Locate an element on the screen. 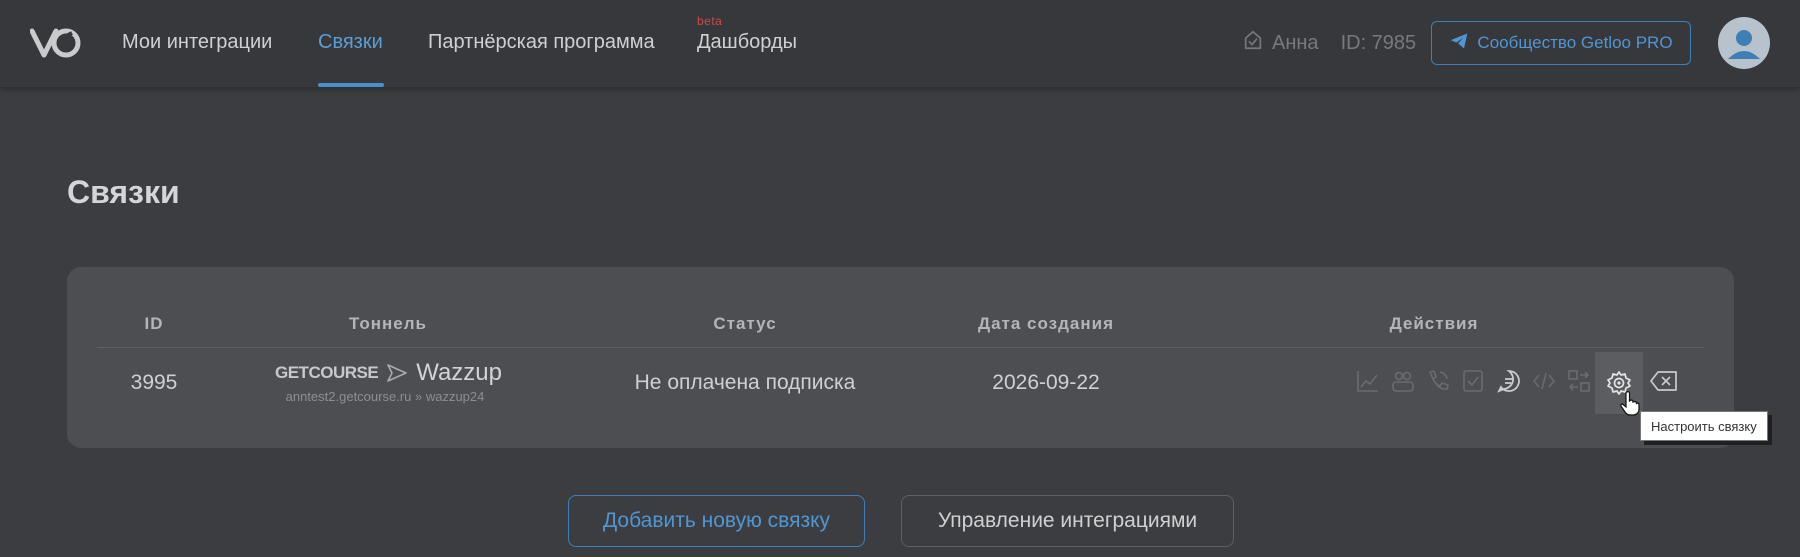  leads-button is located at coordinates (1403, 381).